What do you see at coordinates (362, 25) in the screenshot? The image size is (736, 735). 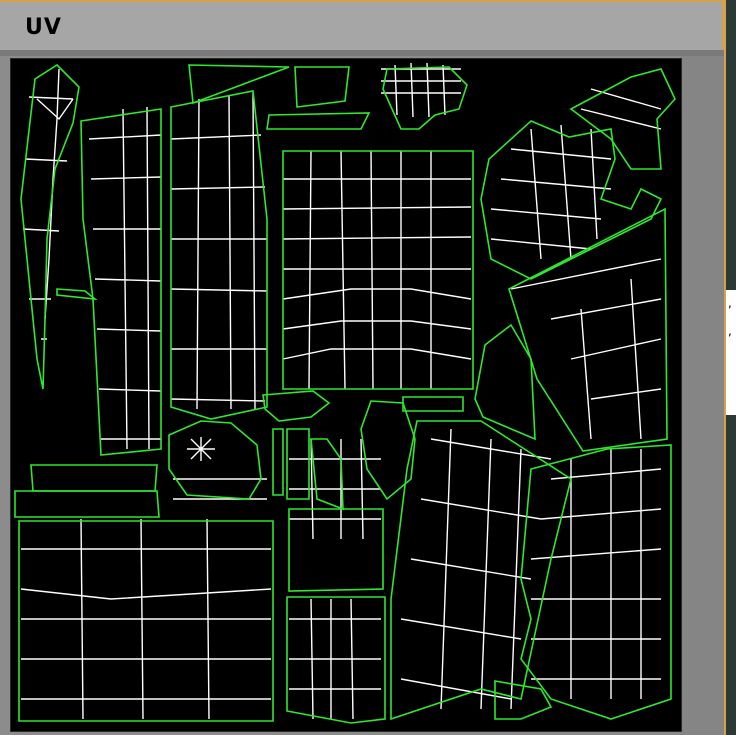 I see `uv-title-bar: UV` at bounding box center [362, 25].